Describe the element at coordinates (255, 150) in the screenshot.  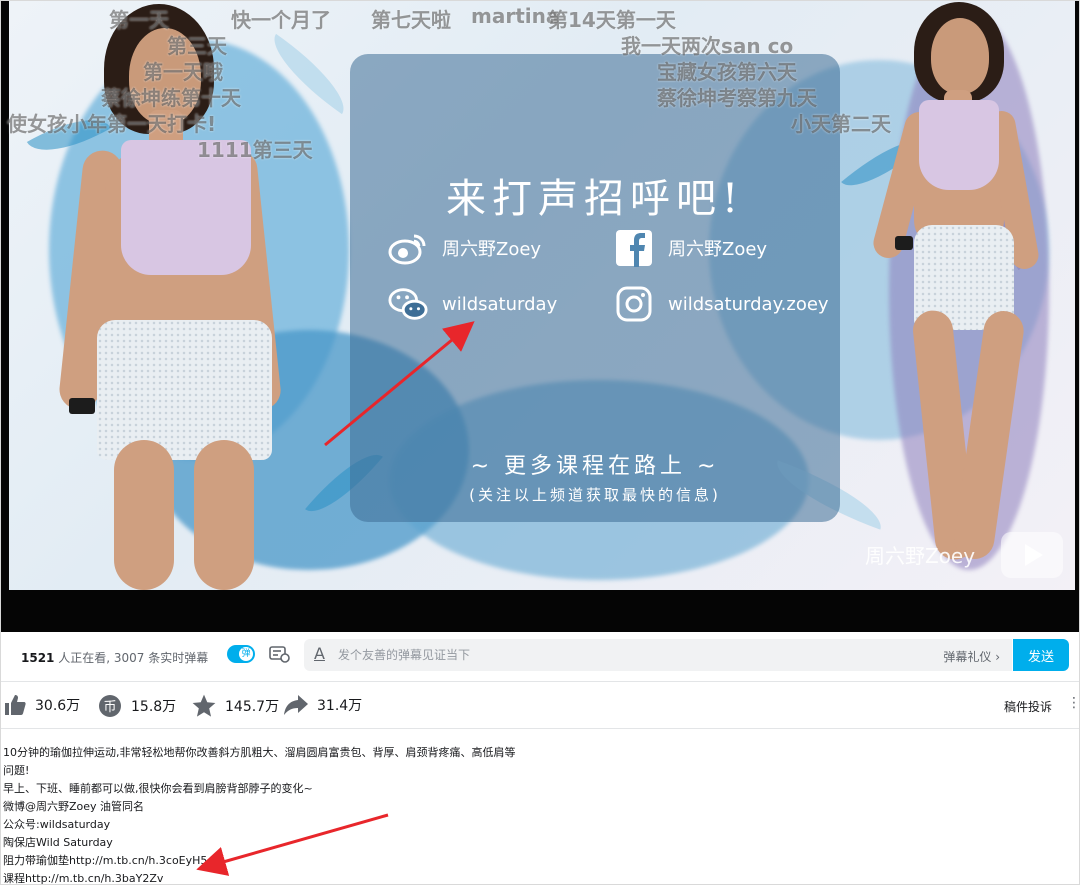
I see `danmaku-comment: 1111第三天` at that location.